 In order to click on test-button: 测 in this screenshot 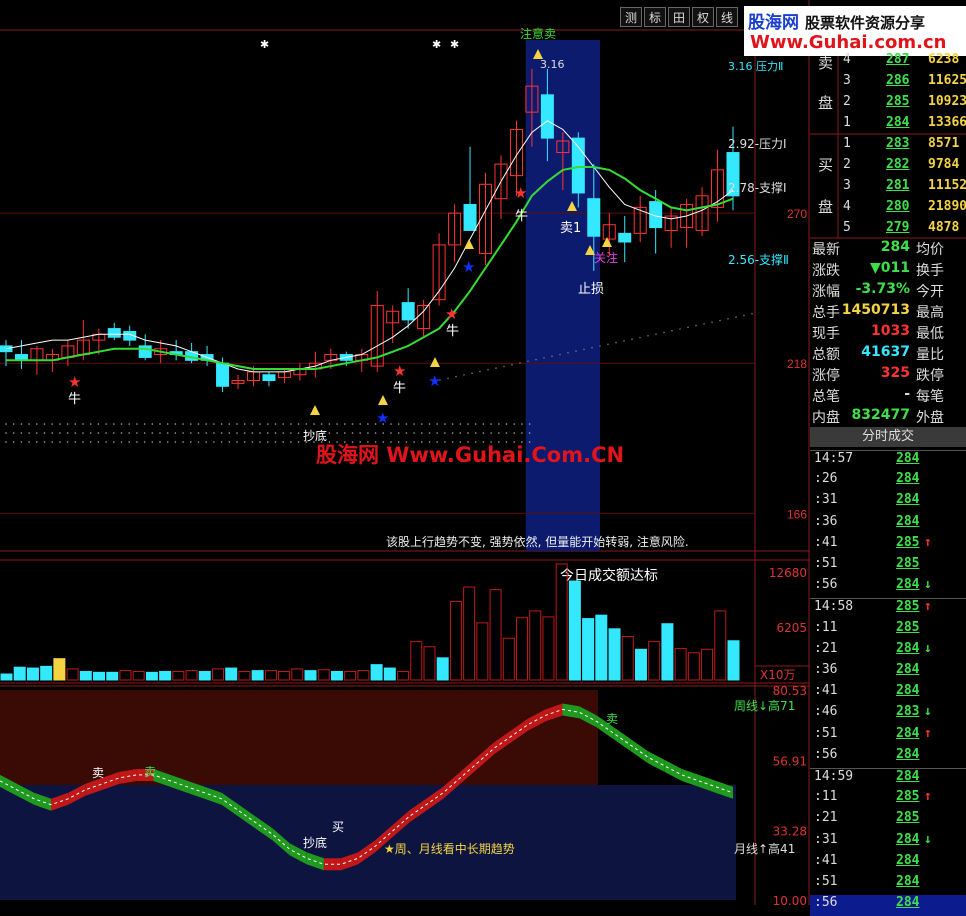, I will do `click(631, 17)`.